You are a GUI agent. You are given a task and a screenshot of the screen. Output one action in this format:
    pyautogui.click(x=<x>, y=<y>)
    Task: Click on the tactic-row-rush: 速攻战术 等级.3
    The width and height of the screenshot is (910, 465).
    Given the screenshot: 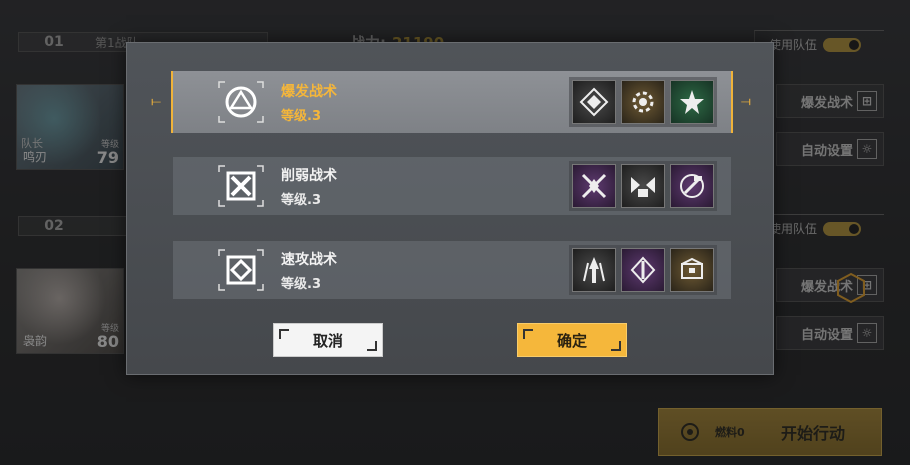 What is the action you would take?
    pyautogui.click(x=452, y=270)
    